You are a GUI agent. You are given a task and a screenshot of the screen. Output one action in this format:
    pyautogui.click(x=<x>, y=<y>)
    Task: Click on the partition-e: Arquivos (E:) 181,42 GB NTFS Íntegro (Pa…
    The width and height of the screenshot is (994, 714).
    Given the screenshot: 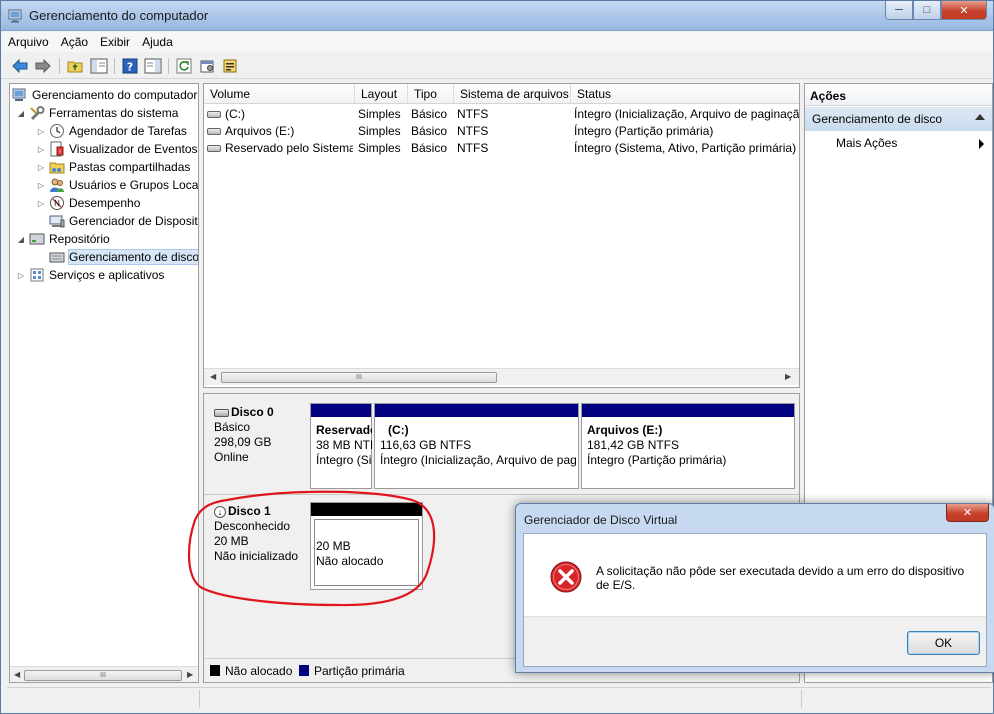 What is the action you would take?
    pyautogui.click(x=688, y=446)
    